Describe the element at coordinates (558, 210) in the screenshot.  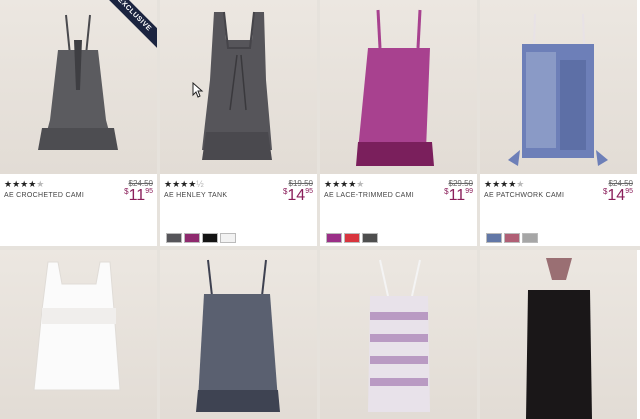
I see `product-info: ★★★★★ $24.50 AE PATCHWORK CAMI $1495` at that location.